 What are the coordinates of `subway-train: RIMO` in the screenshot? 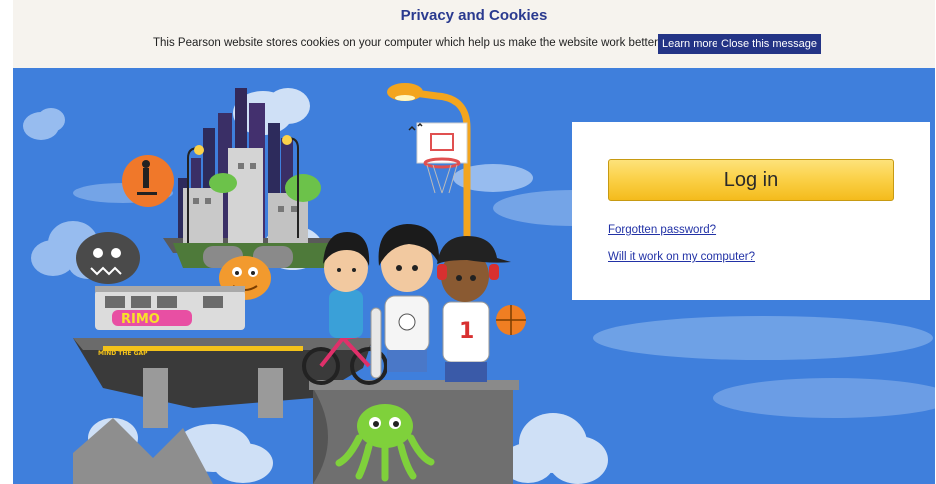 It's located at (170, 308).